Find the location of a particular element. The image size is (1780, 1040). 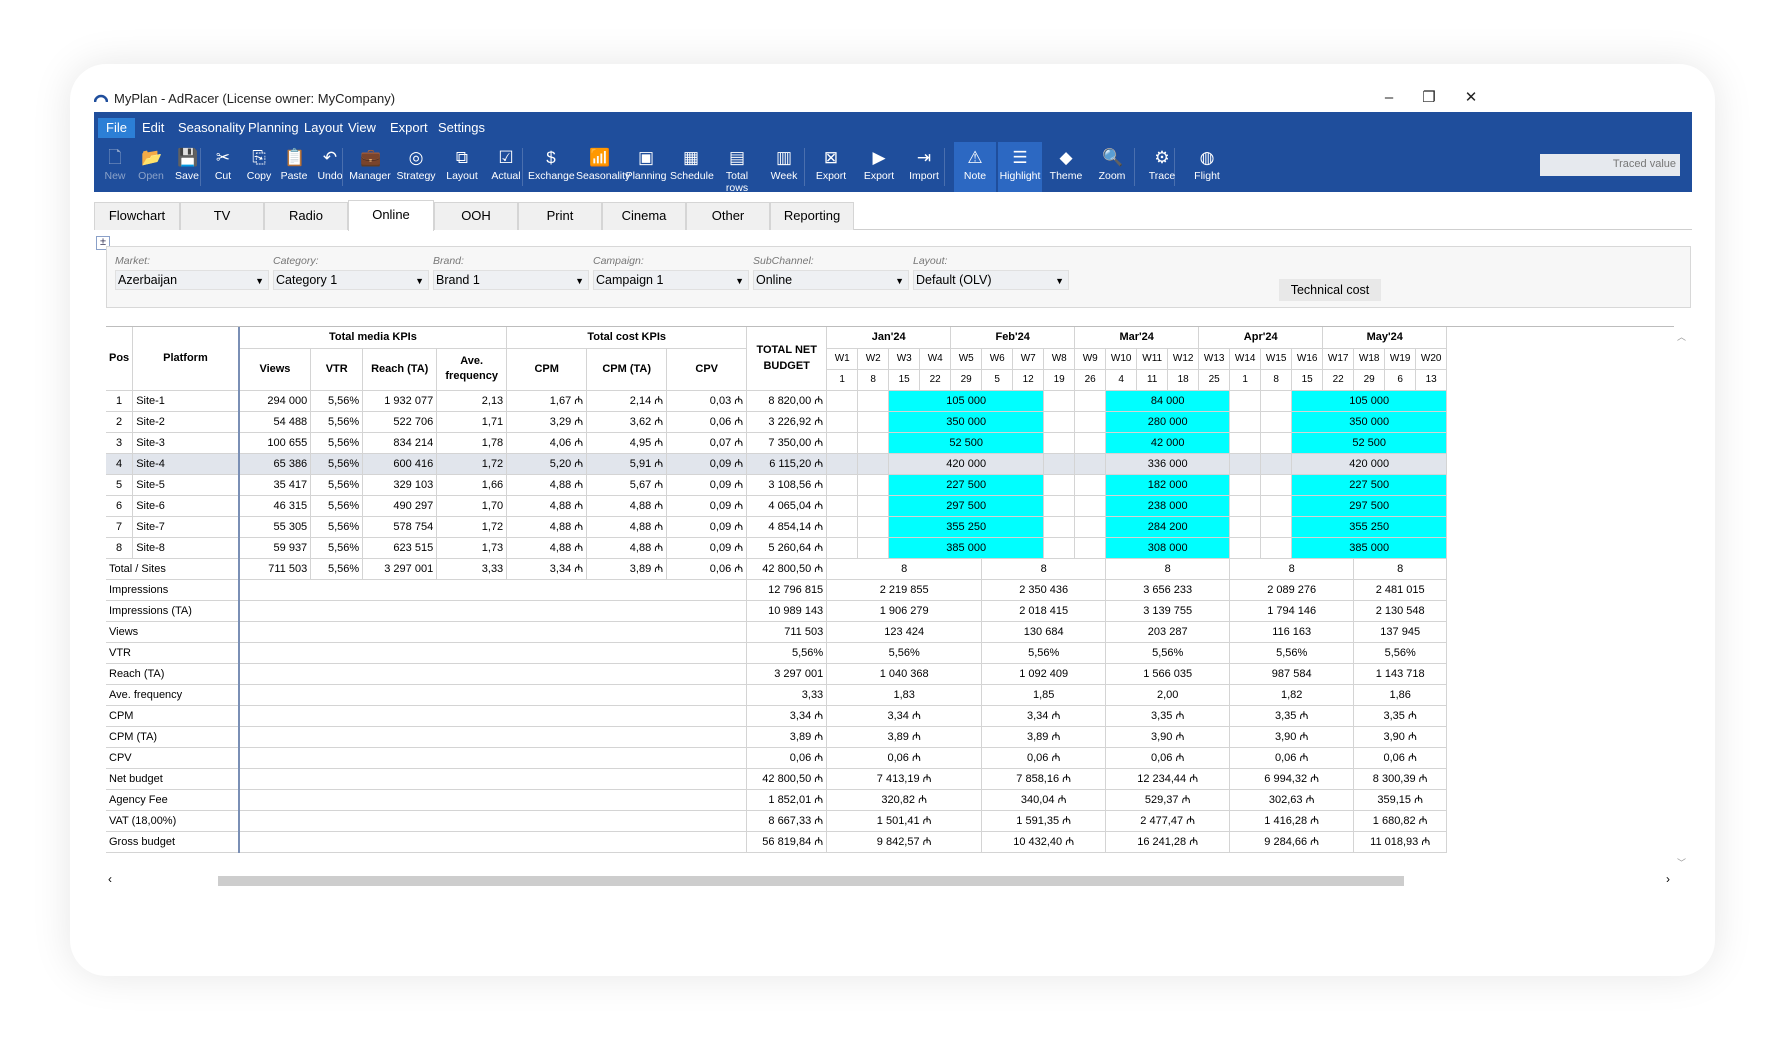

flight-cell: 182 000 is located at coordinates (1168, 485).